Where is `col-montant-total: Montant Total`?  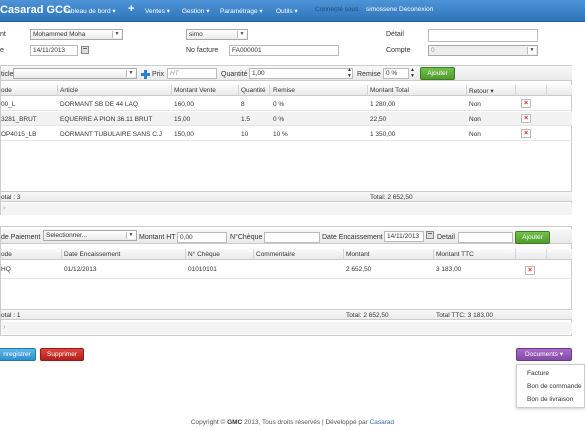 col-montant-total: Montant Total is located at coordinates (389, 90).